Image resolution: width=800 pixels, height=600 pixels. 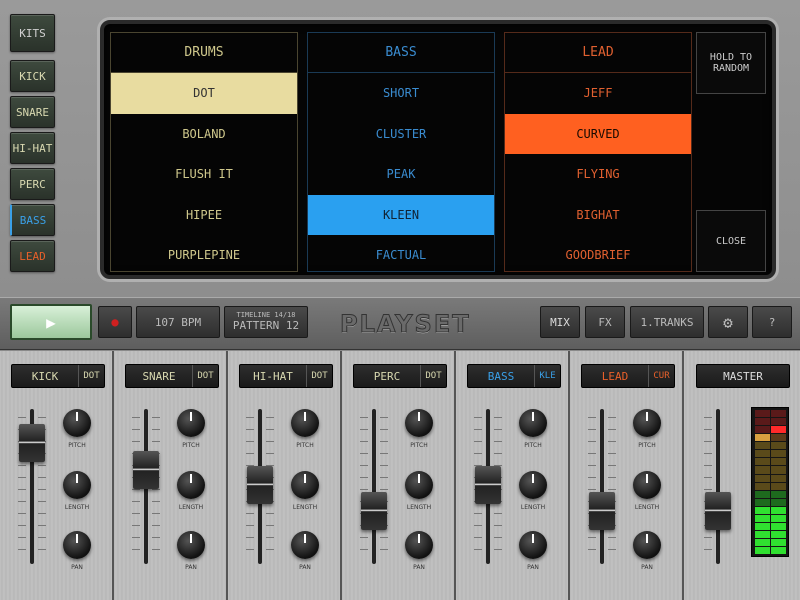 I want to click on settings-button: ⚙, so click(x=728, y=322).